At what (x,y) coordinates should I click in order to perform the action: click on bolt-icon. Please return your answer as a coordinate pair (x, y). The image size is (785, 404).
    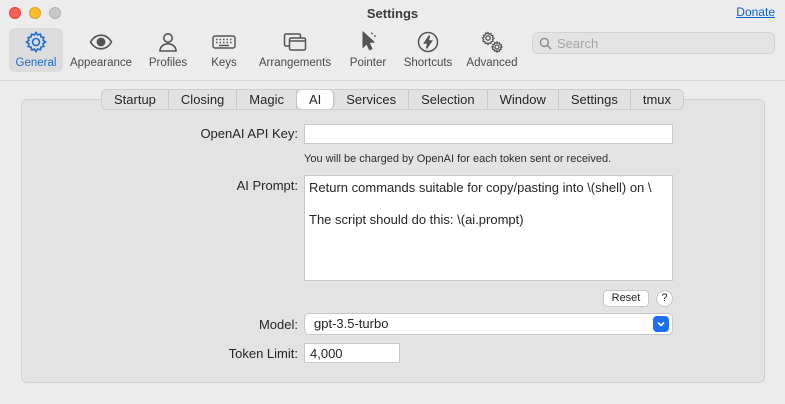
    Looking at the image, I should click on (428, 42).